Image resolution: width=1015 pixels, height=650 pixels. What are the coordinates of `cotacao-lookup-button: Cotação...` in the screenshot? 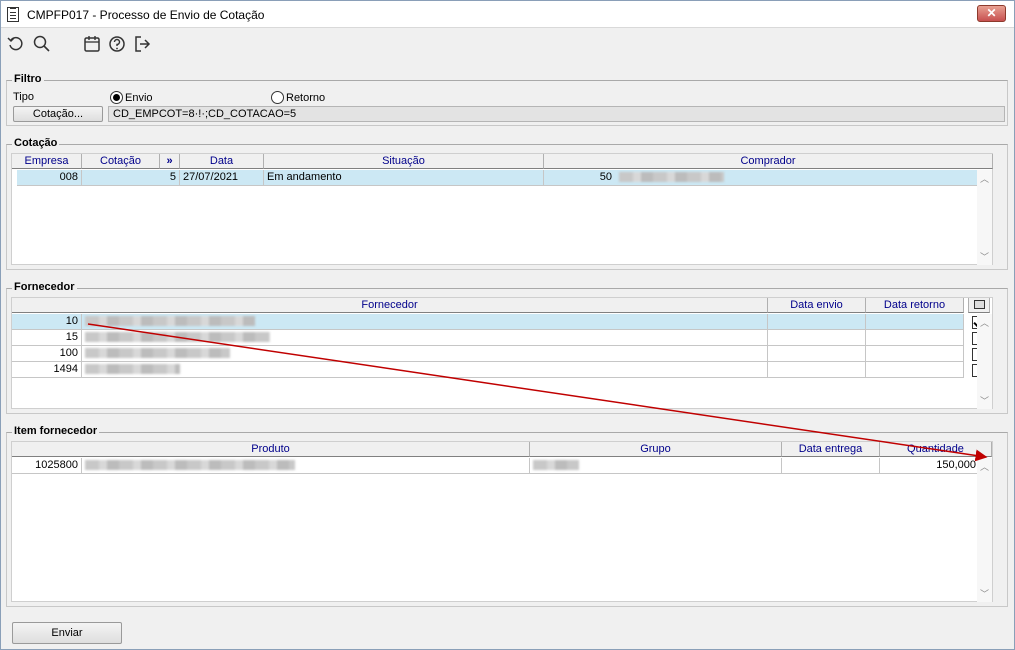 It's located at (58, 114).